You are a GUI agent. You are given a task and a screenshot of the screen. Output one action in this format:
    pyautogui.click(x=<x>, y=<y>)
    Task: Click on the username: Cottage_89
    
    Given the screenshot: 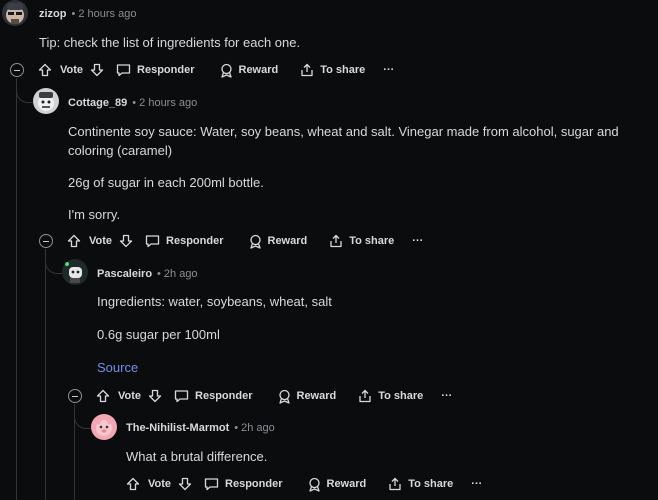 What is the action you would take?
    pyautogui.click(x=97, y=103)
    